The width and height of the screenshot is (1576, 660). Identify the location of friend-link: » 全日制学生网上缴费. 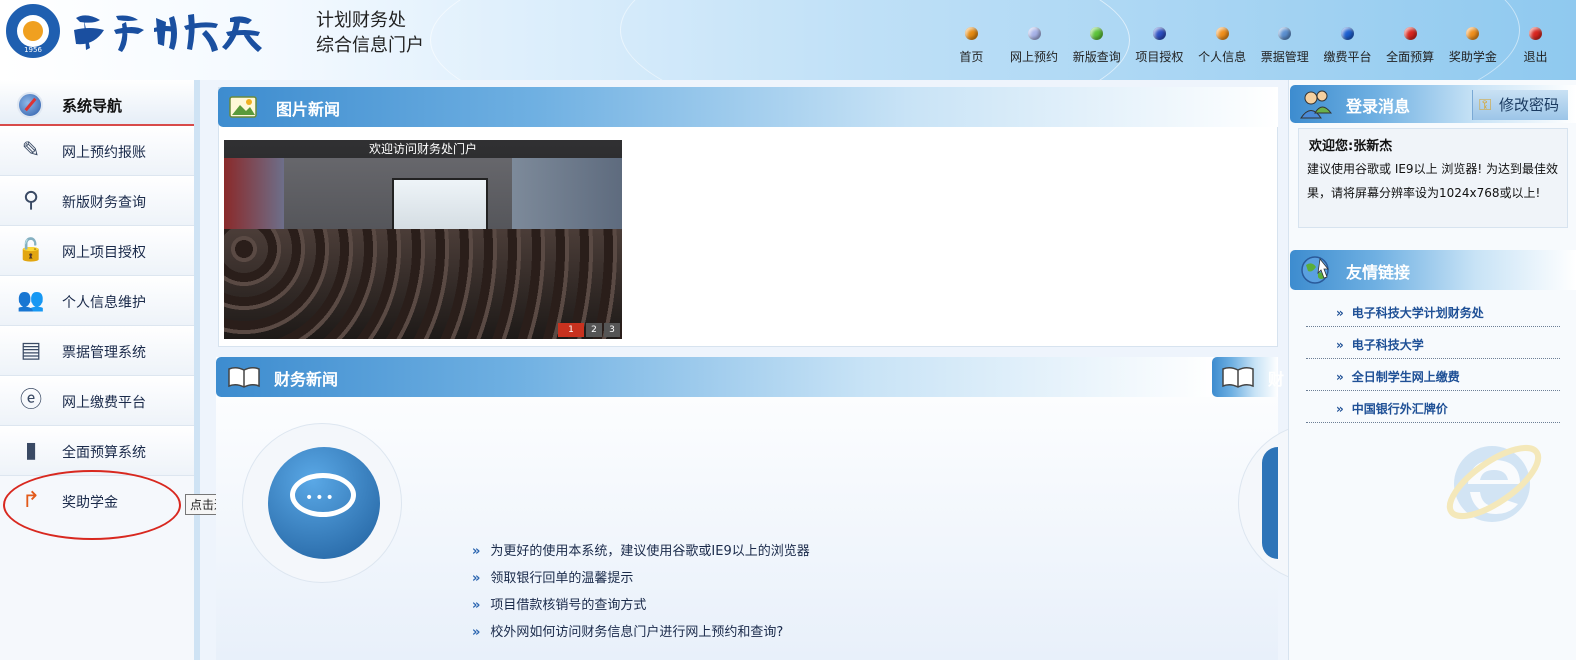
(1433, 375).